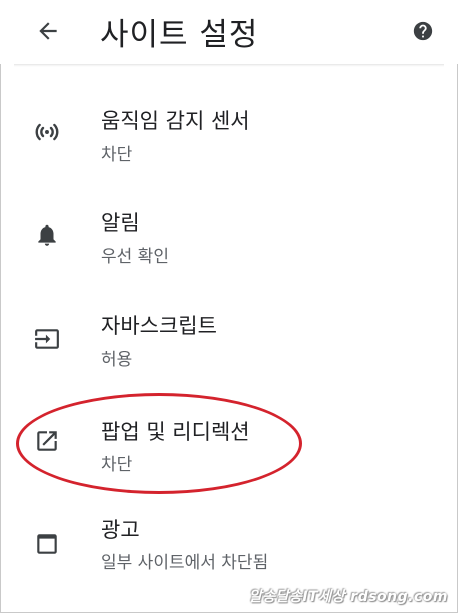 Image resolution: width=458 pixels, height=613 pixels. I want to click on bell-icon, so click(47, 235).